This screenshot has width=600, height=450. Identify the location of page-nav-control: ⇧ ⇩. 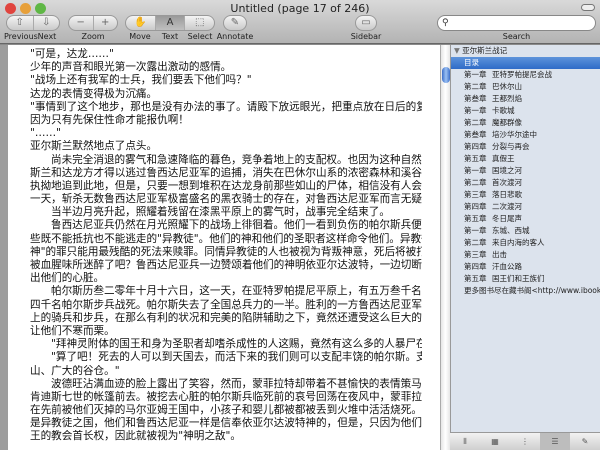
(33, 23).